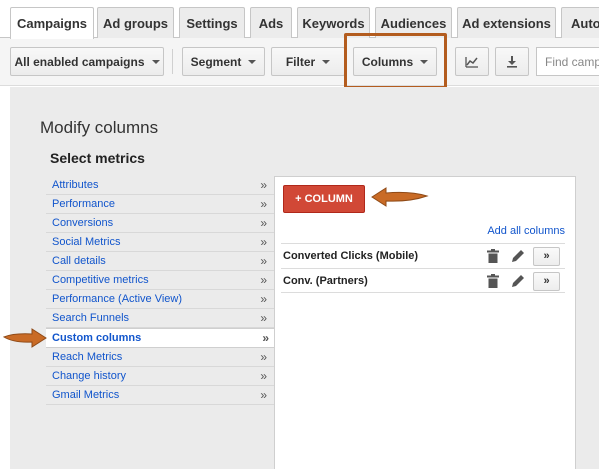 The image size is (599, 469). I want to click on download-icon, so click(512, 62).